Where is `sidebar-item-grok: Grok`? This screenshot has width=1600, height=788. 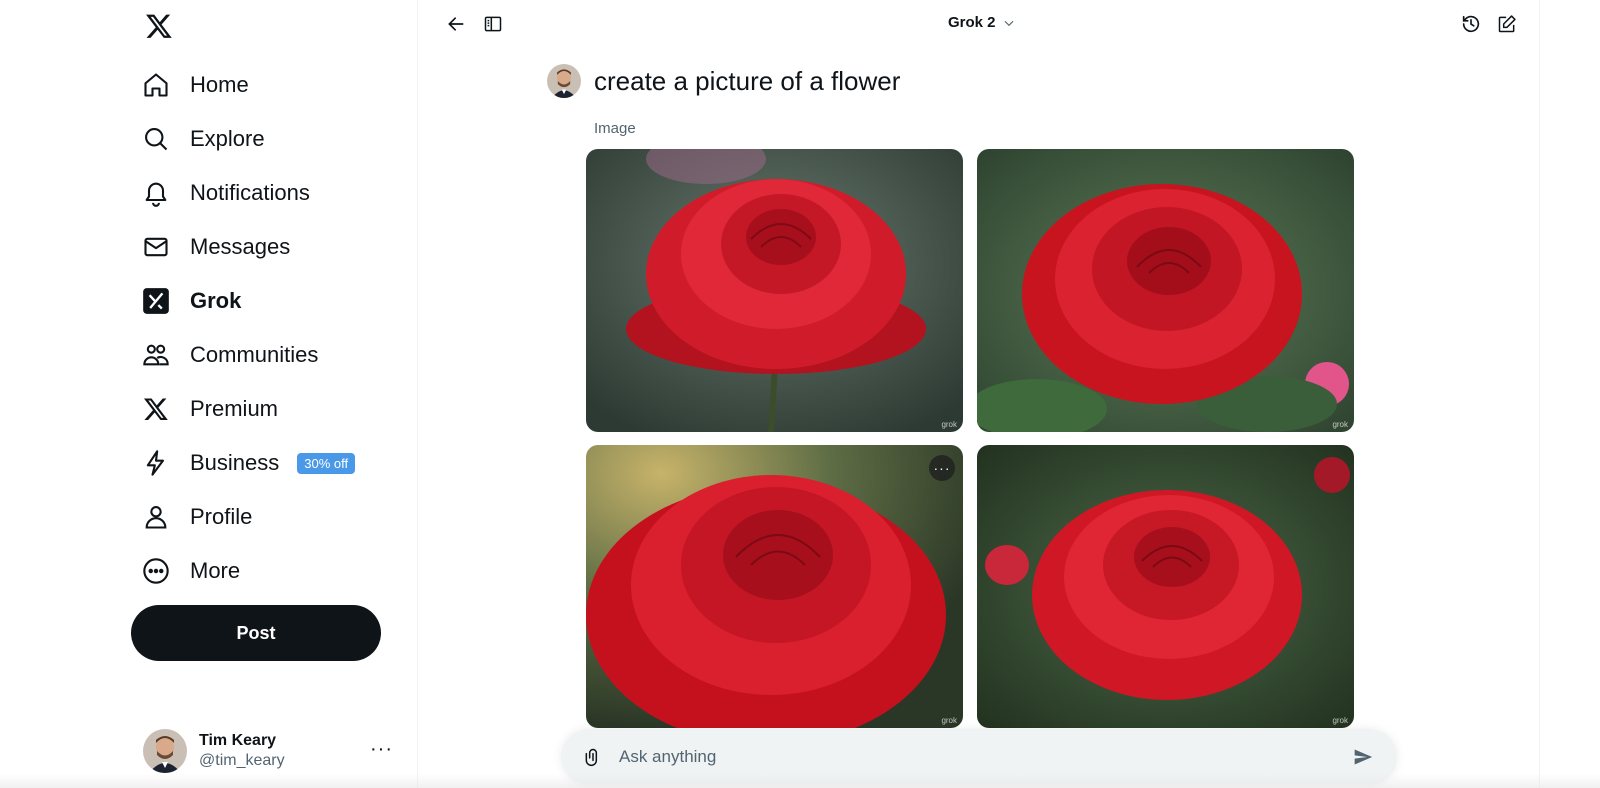
sidebar-item-grok: Grok is located at coordinates (247, 301).